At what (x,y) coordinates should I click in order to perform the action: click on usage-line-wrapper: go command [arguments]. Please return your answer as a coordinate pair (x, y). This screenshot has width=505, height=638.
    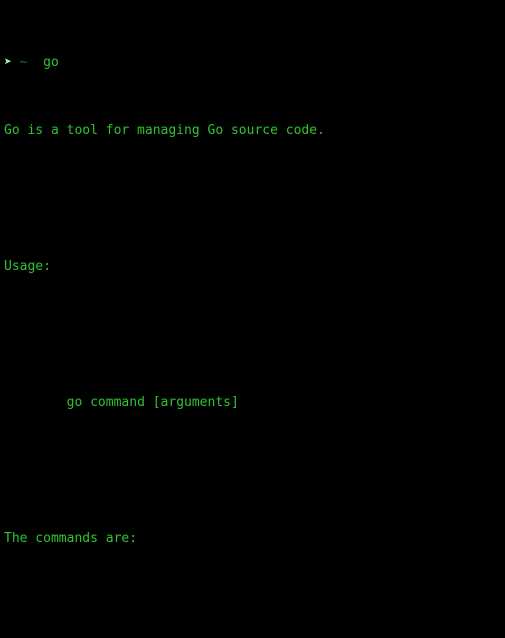
    Looking at the image, I should click on (254, 402).